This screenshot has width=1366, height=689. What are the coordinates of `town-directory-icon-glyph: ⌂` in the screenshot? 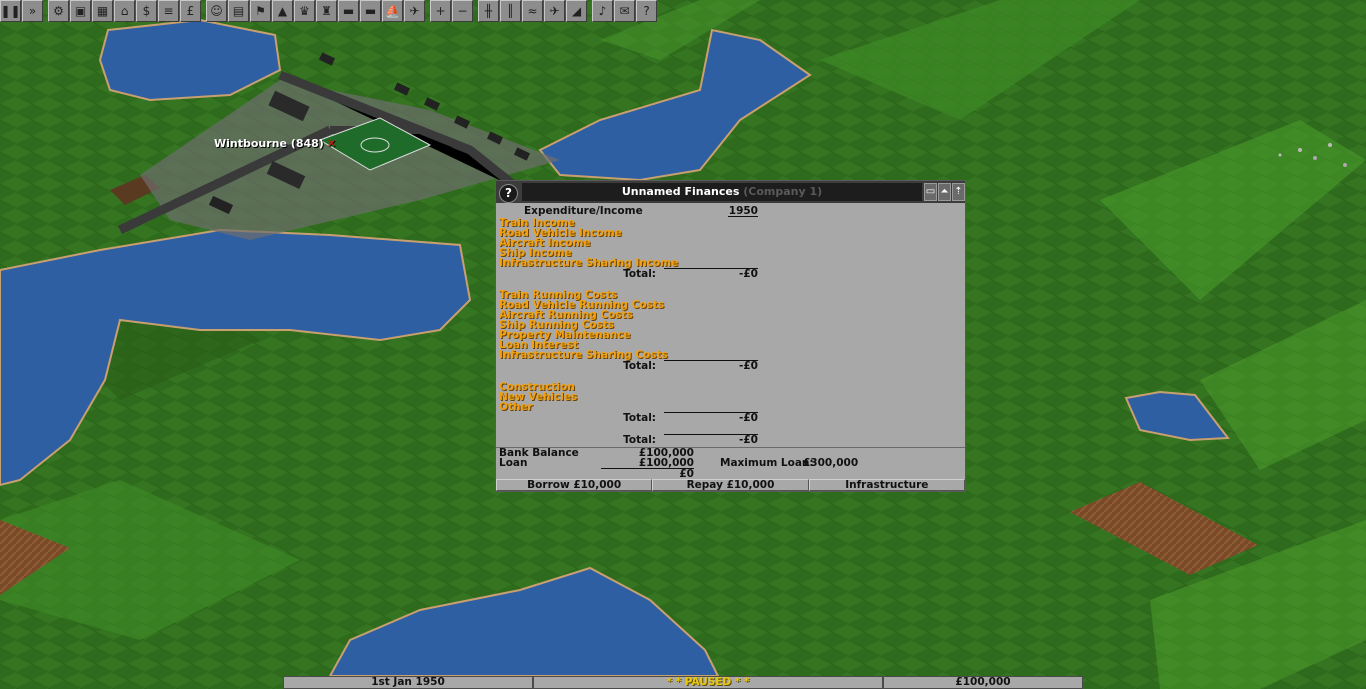 It's located at (124, 11).